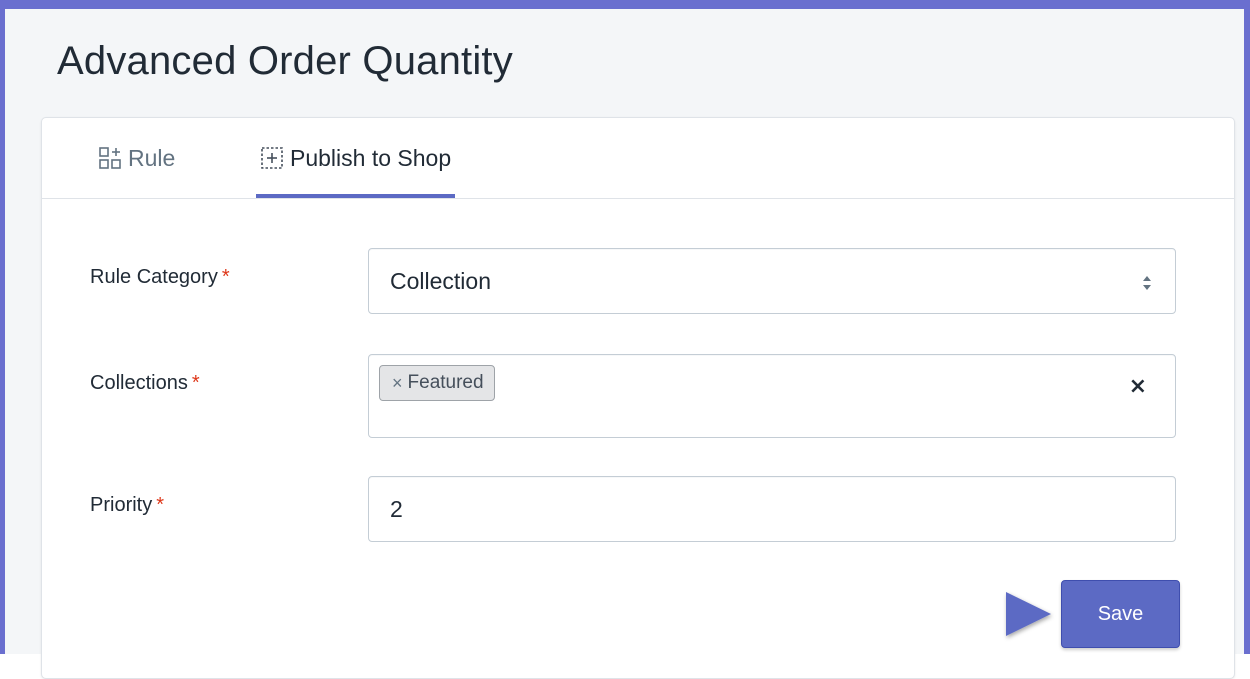 The image size is (1250, 679). I want to click on tag-label: Featured, so click(445, 382).